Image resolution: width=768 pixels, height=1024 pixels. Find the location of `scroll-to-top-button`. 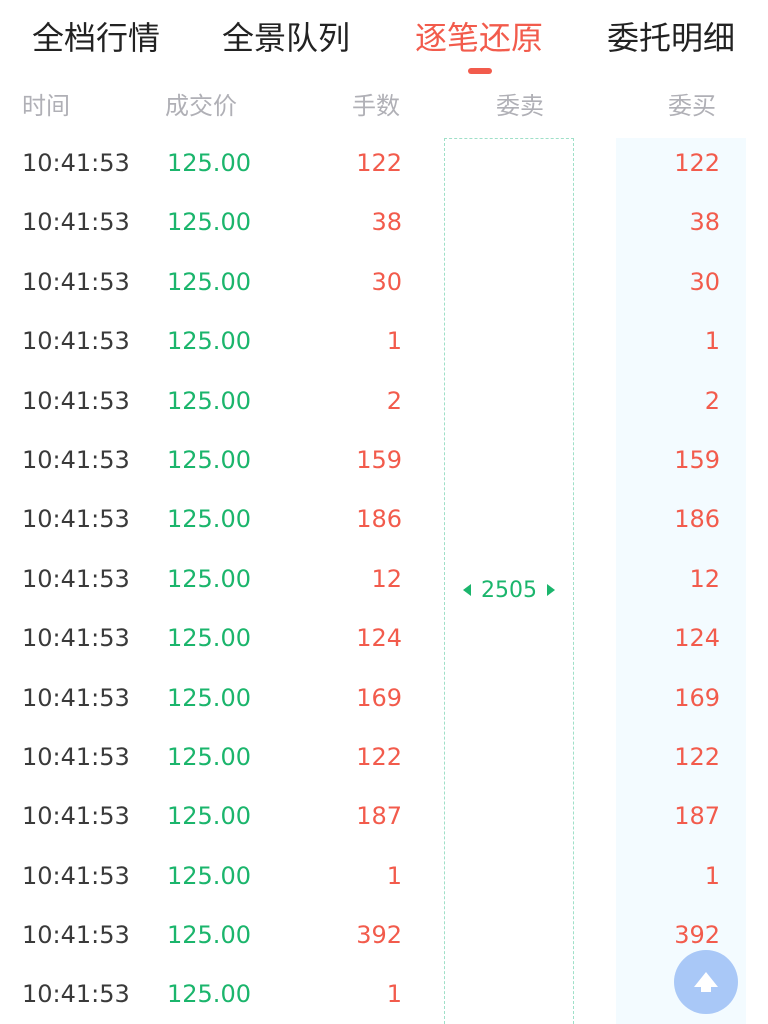

scroll-to-top-button is located at coordinates (706, 982).